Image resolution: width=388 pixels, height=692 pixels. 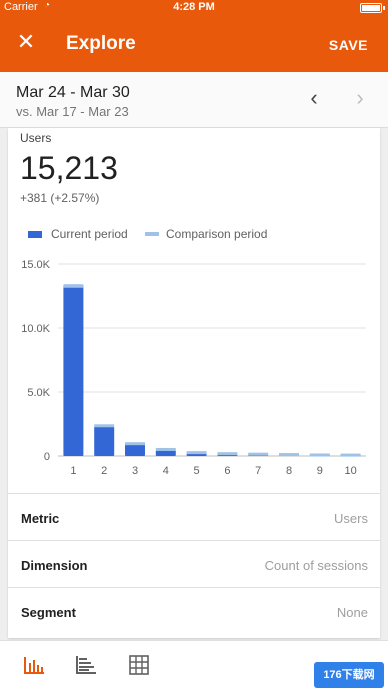 I want to click on status-bar: Carrier ◔ 4:28 PM, so click(x=194, y=8).